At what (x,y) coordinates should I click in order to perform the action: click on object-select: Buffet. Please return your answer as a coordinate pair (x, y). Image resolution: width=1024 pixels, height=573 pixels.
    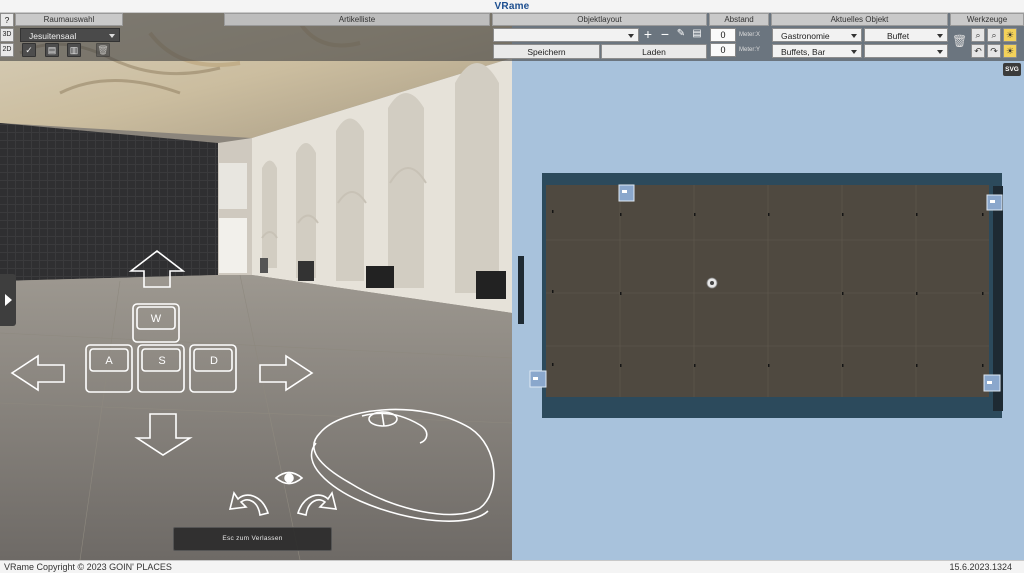
    Looking at the image, I should click on (906, 35).